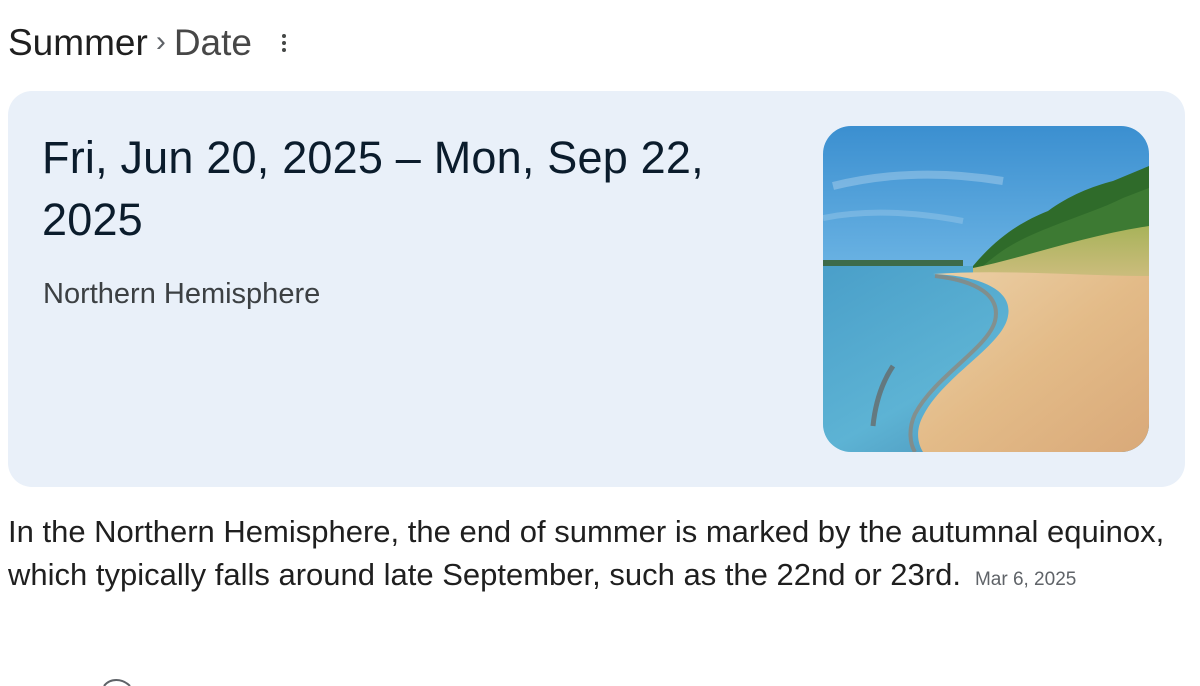 The height and width of the screenshot is (686, 1200). I want to click on beach-photo, so click(986, 289).